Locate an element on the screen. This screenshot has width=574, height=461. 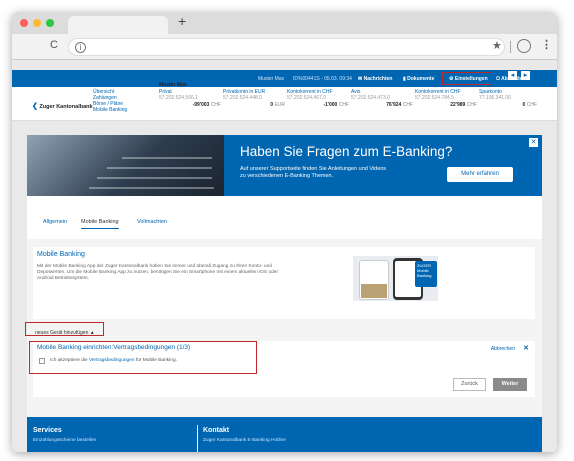
account-balance: 76'924 CHF is located at coordinates (382, 105).